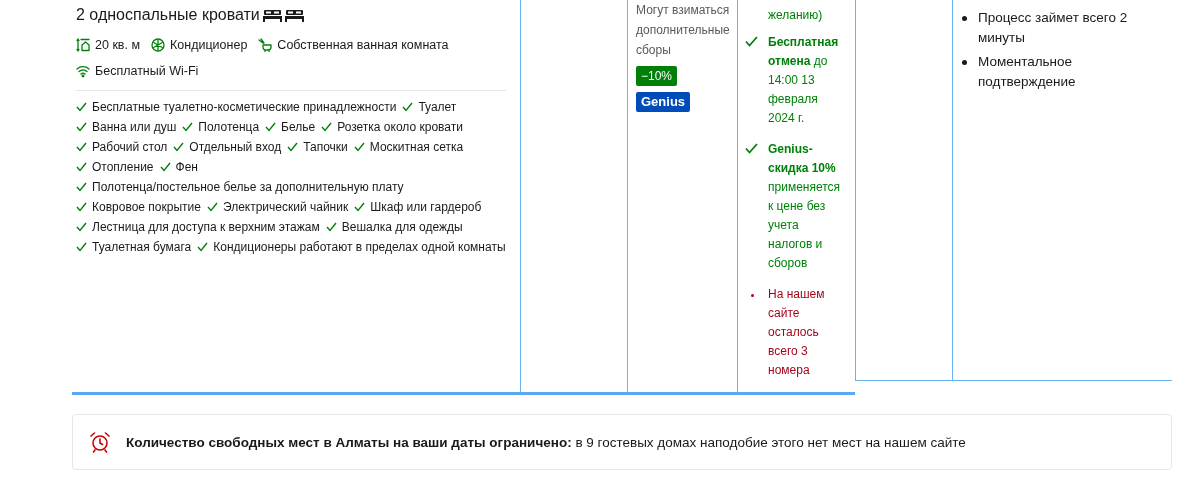 The image size is (1186, 500). What do you see at coordinates (146, 207) in the screenshot?
I see `facility-item: Ковровое покрытие` at bounding box center [146, 207].